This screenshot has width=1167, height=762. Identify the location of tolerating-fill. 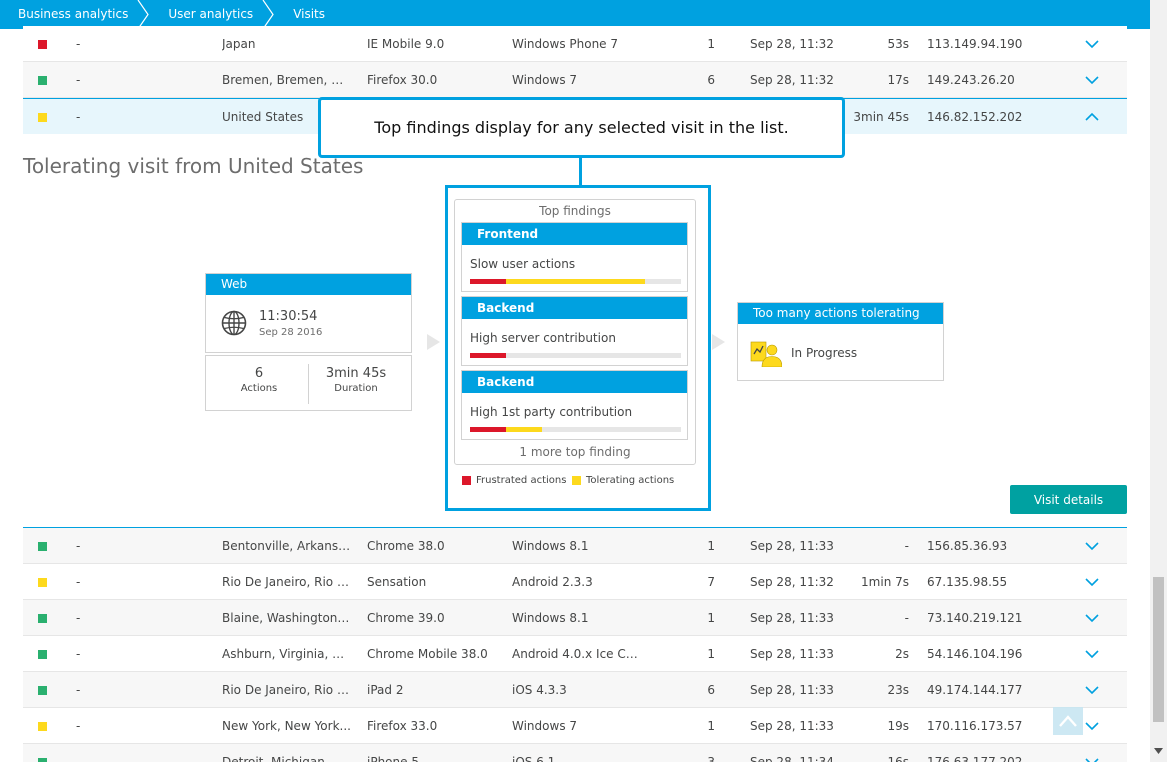
(575, 281).